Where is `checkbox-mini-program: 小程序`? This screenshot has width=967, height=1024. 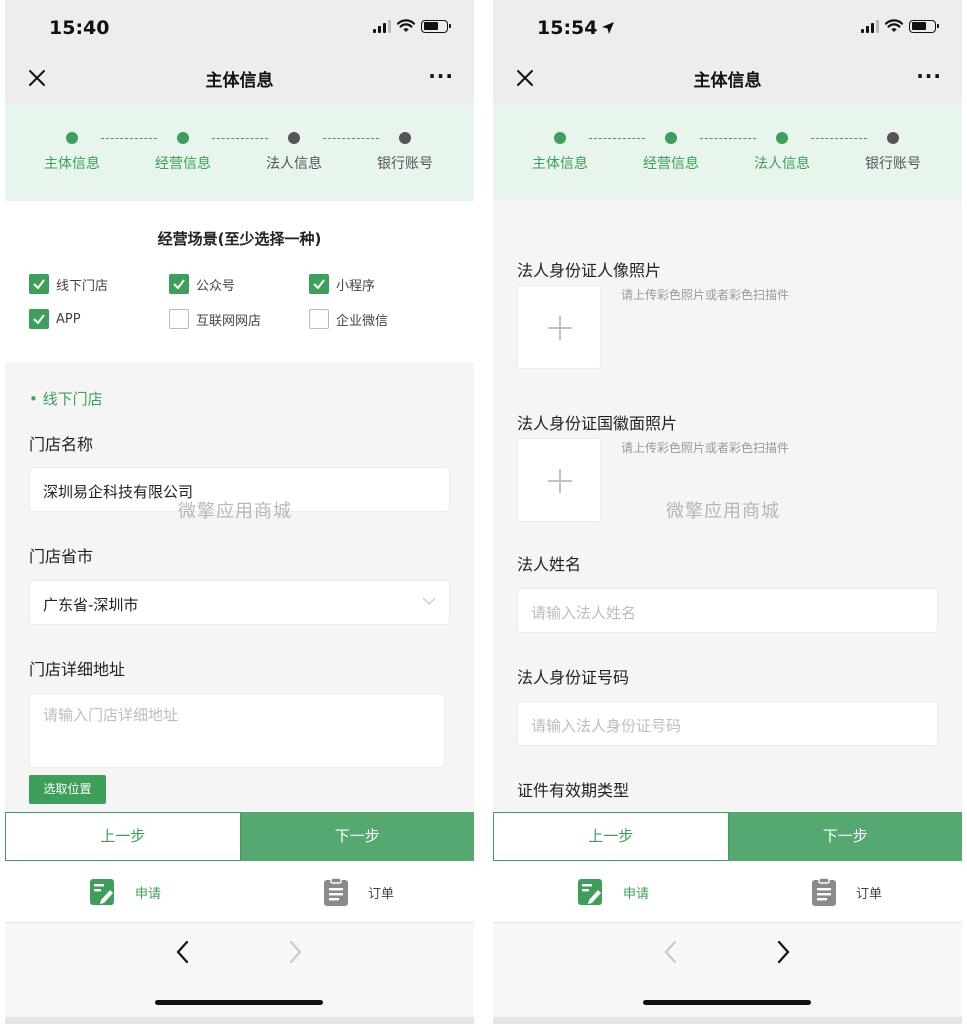 checkbox-mini-program: 小程序 is located at coordinates (342, 284).